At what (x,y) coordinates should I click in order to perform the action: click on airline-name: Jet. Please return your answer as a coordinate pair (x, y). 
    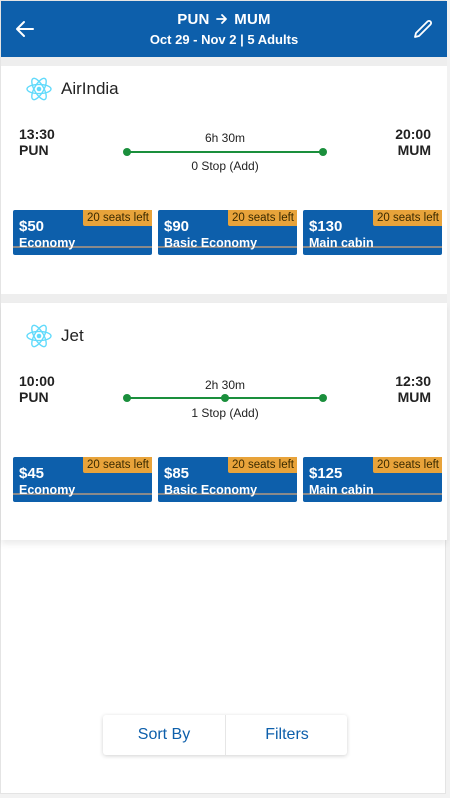
    Looking at the image, I should click on (72, 335).